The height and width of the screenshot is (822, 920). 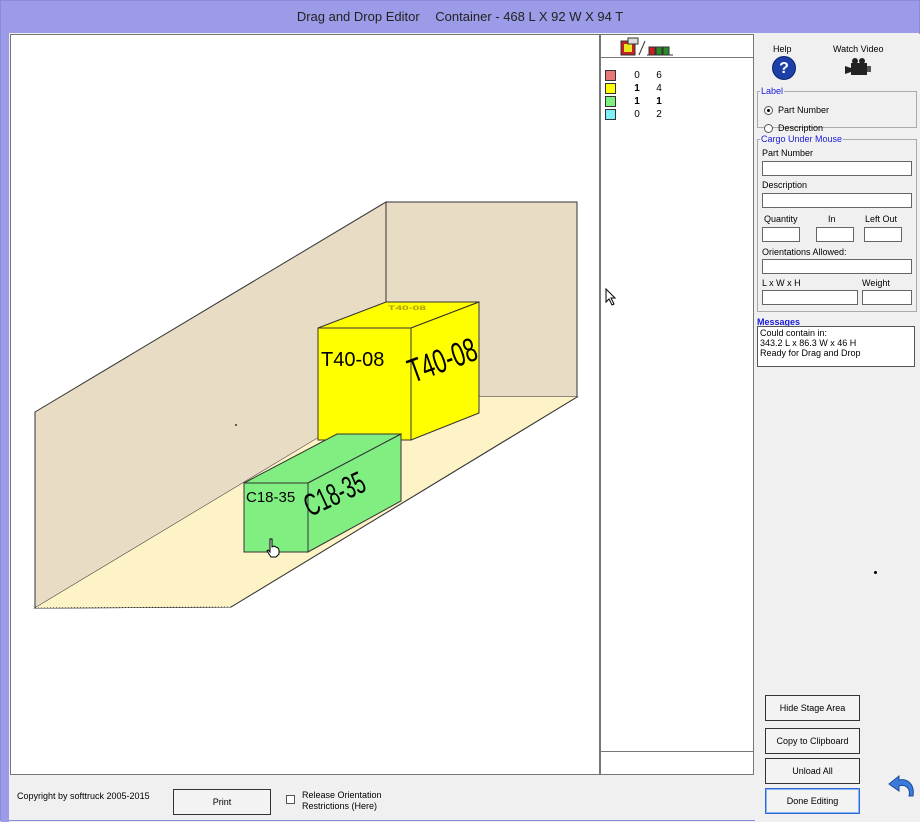 I want to click on video-camera-icon, so click(x=859, y=67).